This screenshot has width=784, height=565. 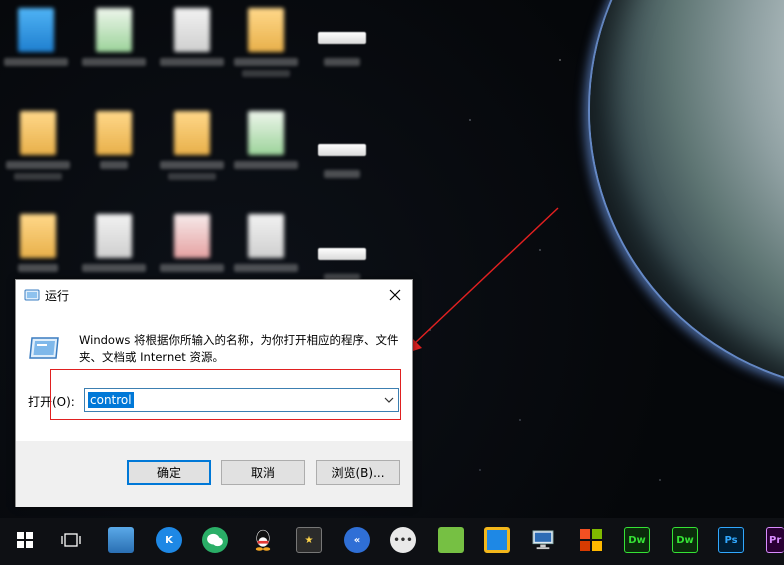 I want to click on wechat-icon, so click(x=215, y=540).